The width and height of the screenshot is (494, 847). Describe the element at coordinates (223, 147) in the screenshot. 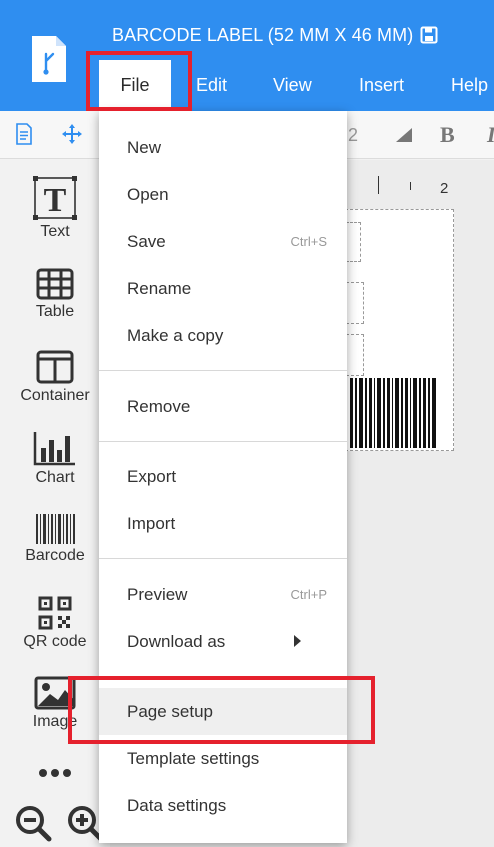

I see `menu-item-new: New` at that location.